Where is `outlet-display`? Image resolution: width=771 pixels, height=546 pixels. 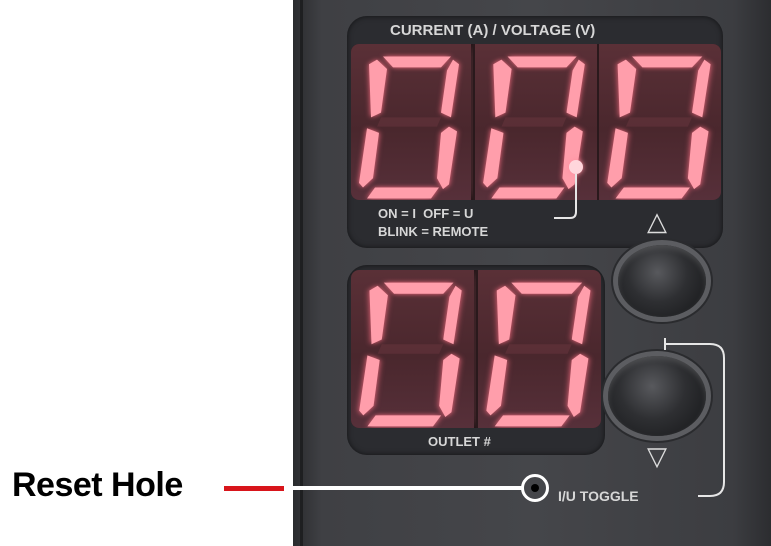 outlet-display is located at coordinates (476, 349).